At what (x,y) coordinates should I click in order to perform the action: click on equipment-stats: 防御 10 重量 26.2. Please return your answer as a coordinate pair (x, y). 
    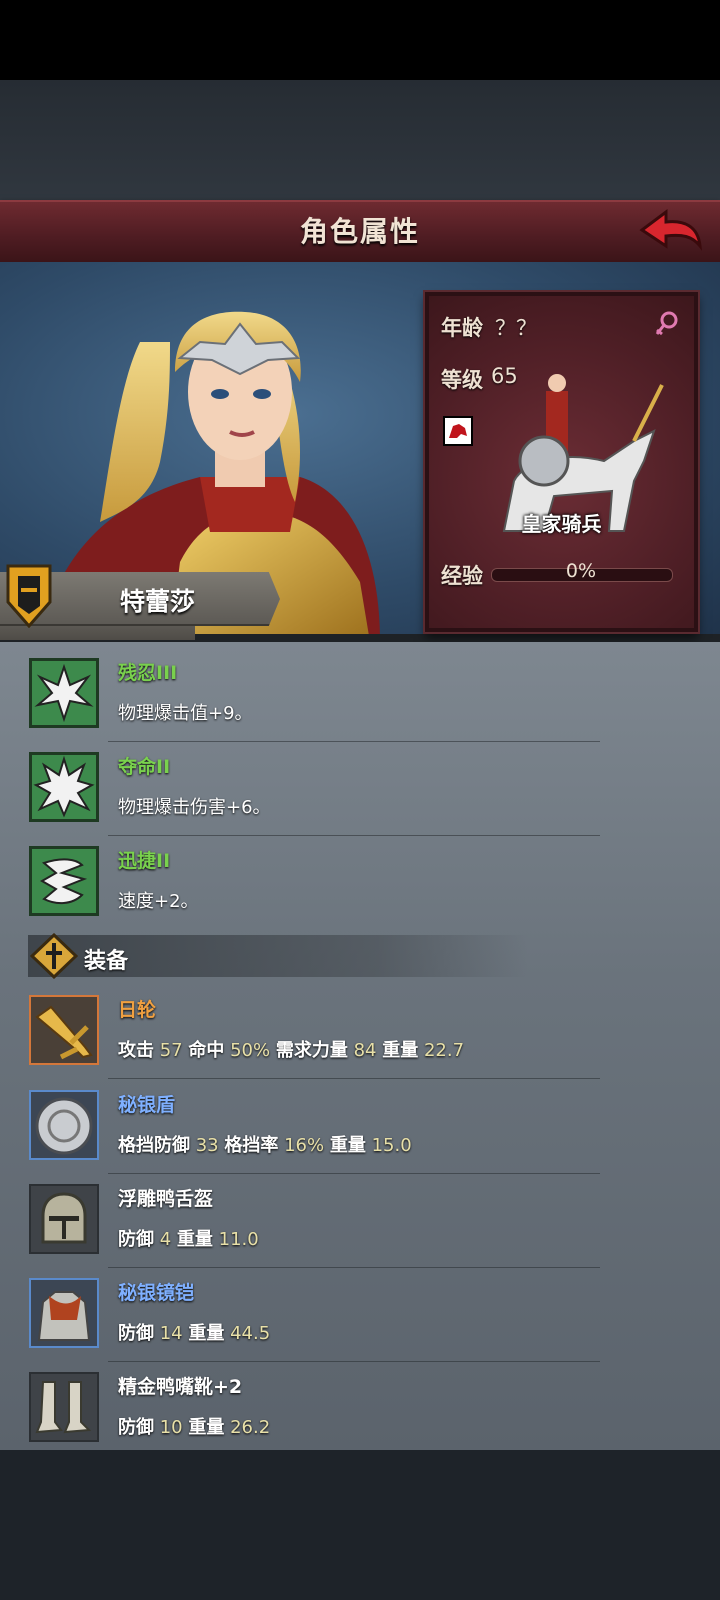
    Looking at the image, I should click on (194, 1427).